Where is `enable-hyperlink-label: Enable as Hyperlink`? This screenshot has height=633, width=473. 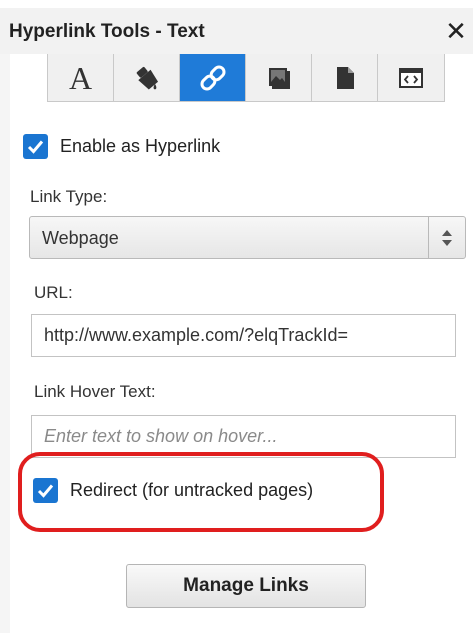 enable-hyperlink-label: Enable as Hyperlink is located at coordinates (140, 146).